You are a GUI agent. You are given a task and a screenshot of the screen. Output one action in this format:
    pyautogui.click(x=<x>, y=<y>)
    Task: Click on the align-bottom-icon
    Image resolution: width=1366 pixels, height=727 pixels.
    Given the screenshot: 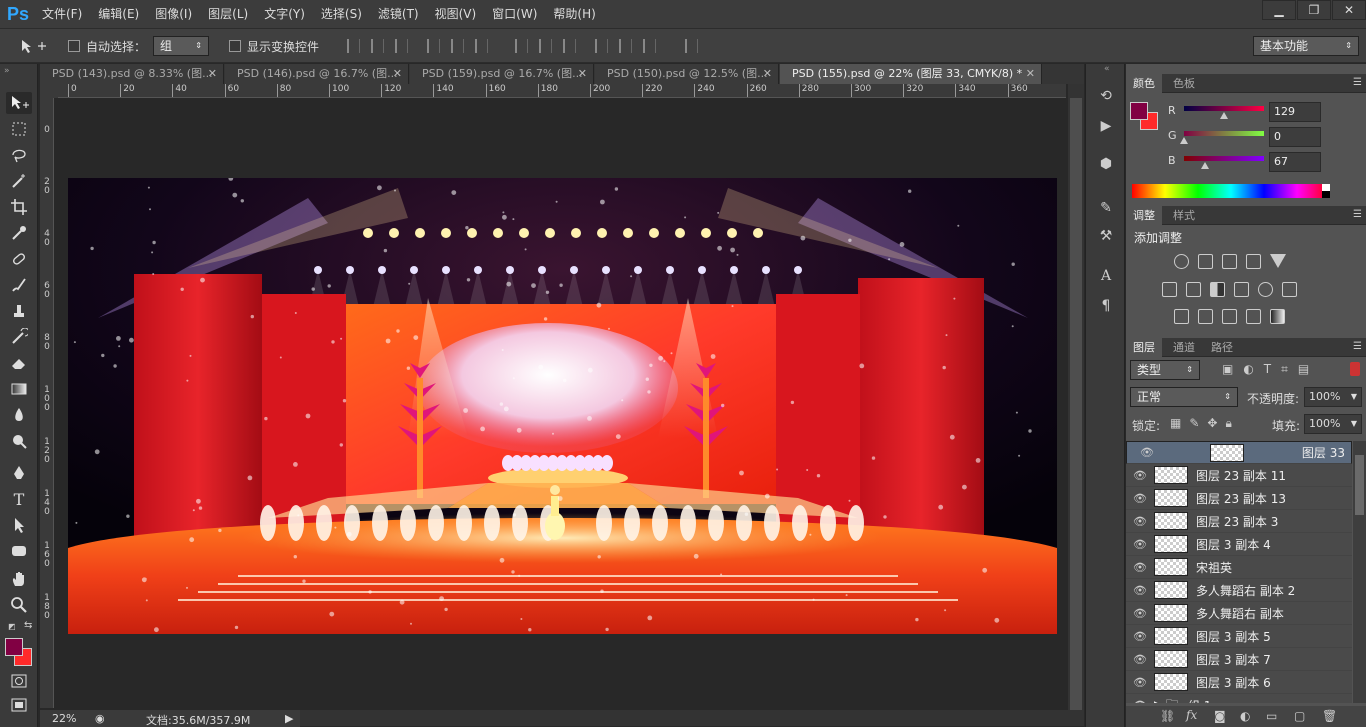 What is the action you would take?
    pyautogui.click(x=401, y=46)
    